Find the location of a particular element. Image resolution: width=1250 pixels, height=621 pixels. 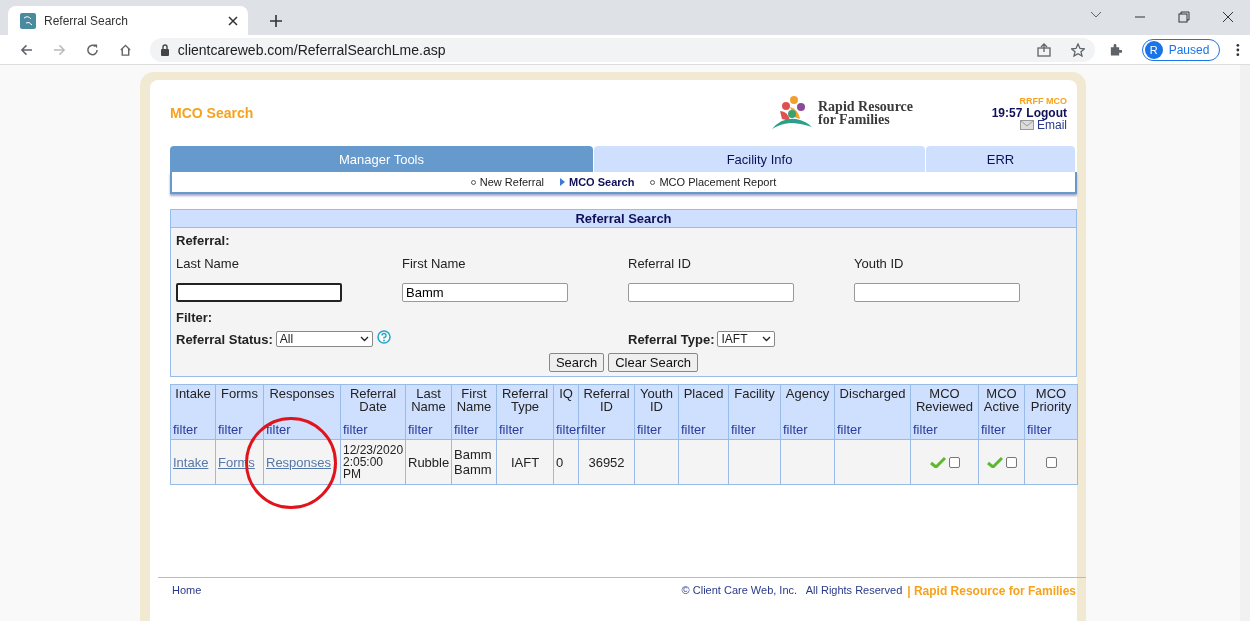

logo-figures-icon is located at coordinates (792, 113).